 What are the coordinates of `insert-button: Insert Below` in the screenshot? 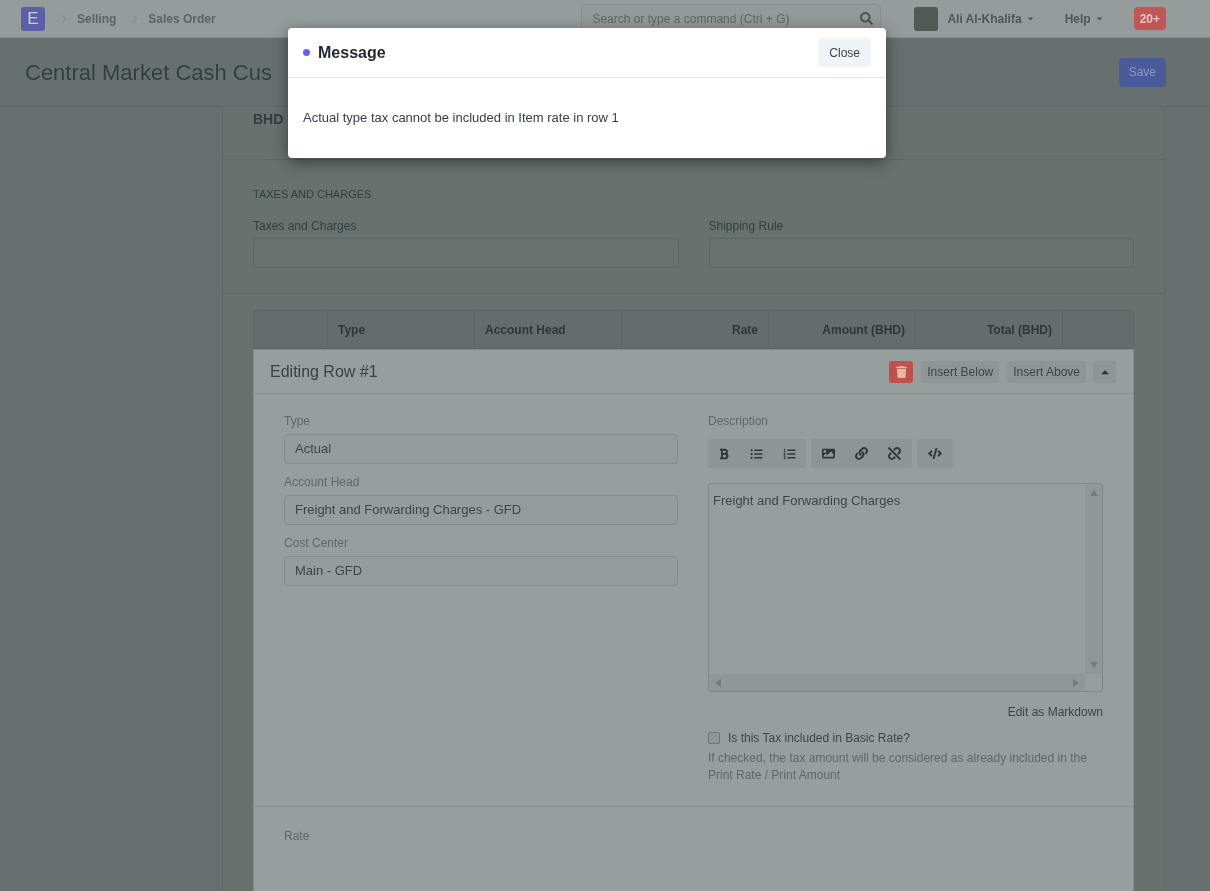 It's located at (960, 371).